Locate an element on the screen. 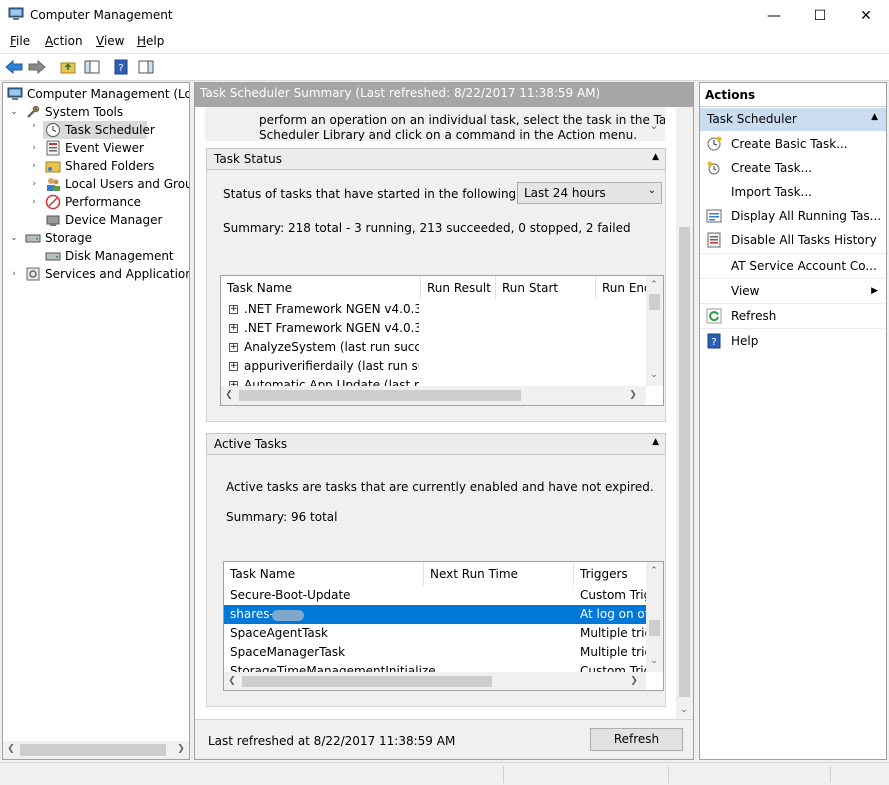 The image size is (889, 785). menu-view: View is located at coordinates (110, 41).